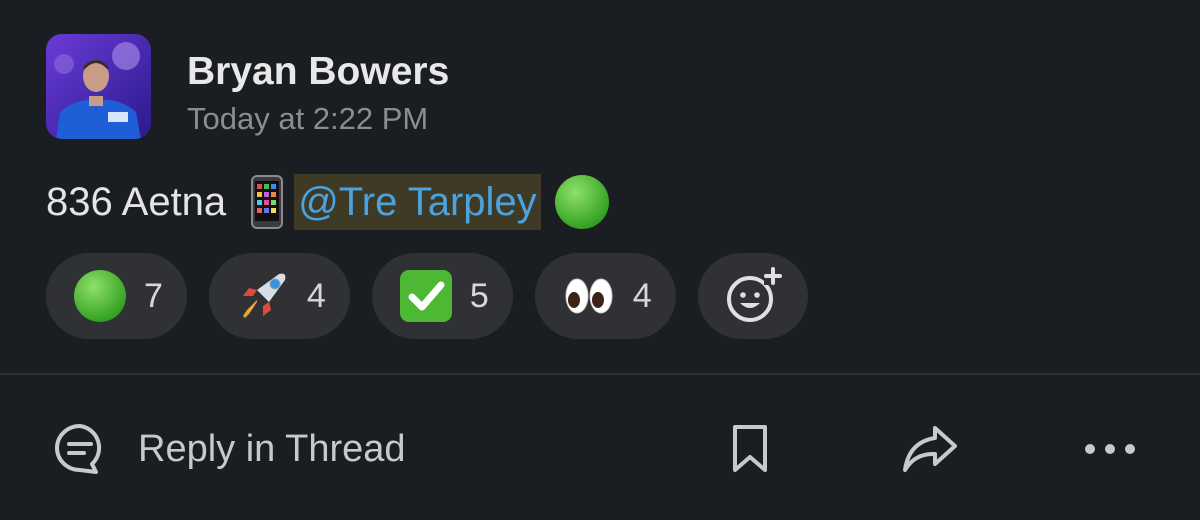  I want to click on reaction-rocket: 4, so click(279, 296).